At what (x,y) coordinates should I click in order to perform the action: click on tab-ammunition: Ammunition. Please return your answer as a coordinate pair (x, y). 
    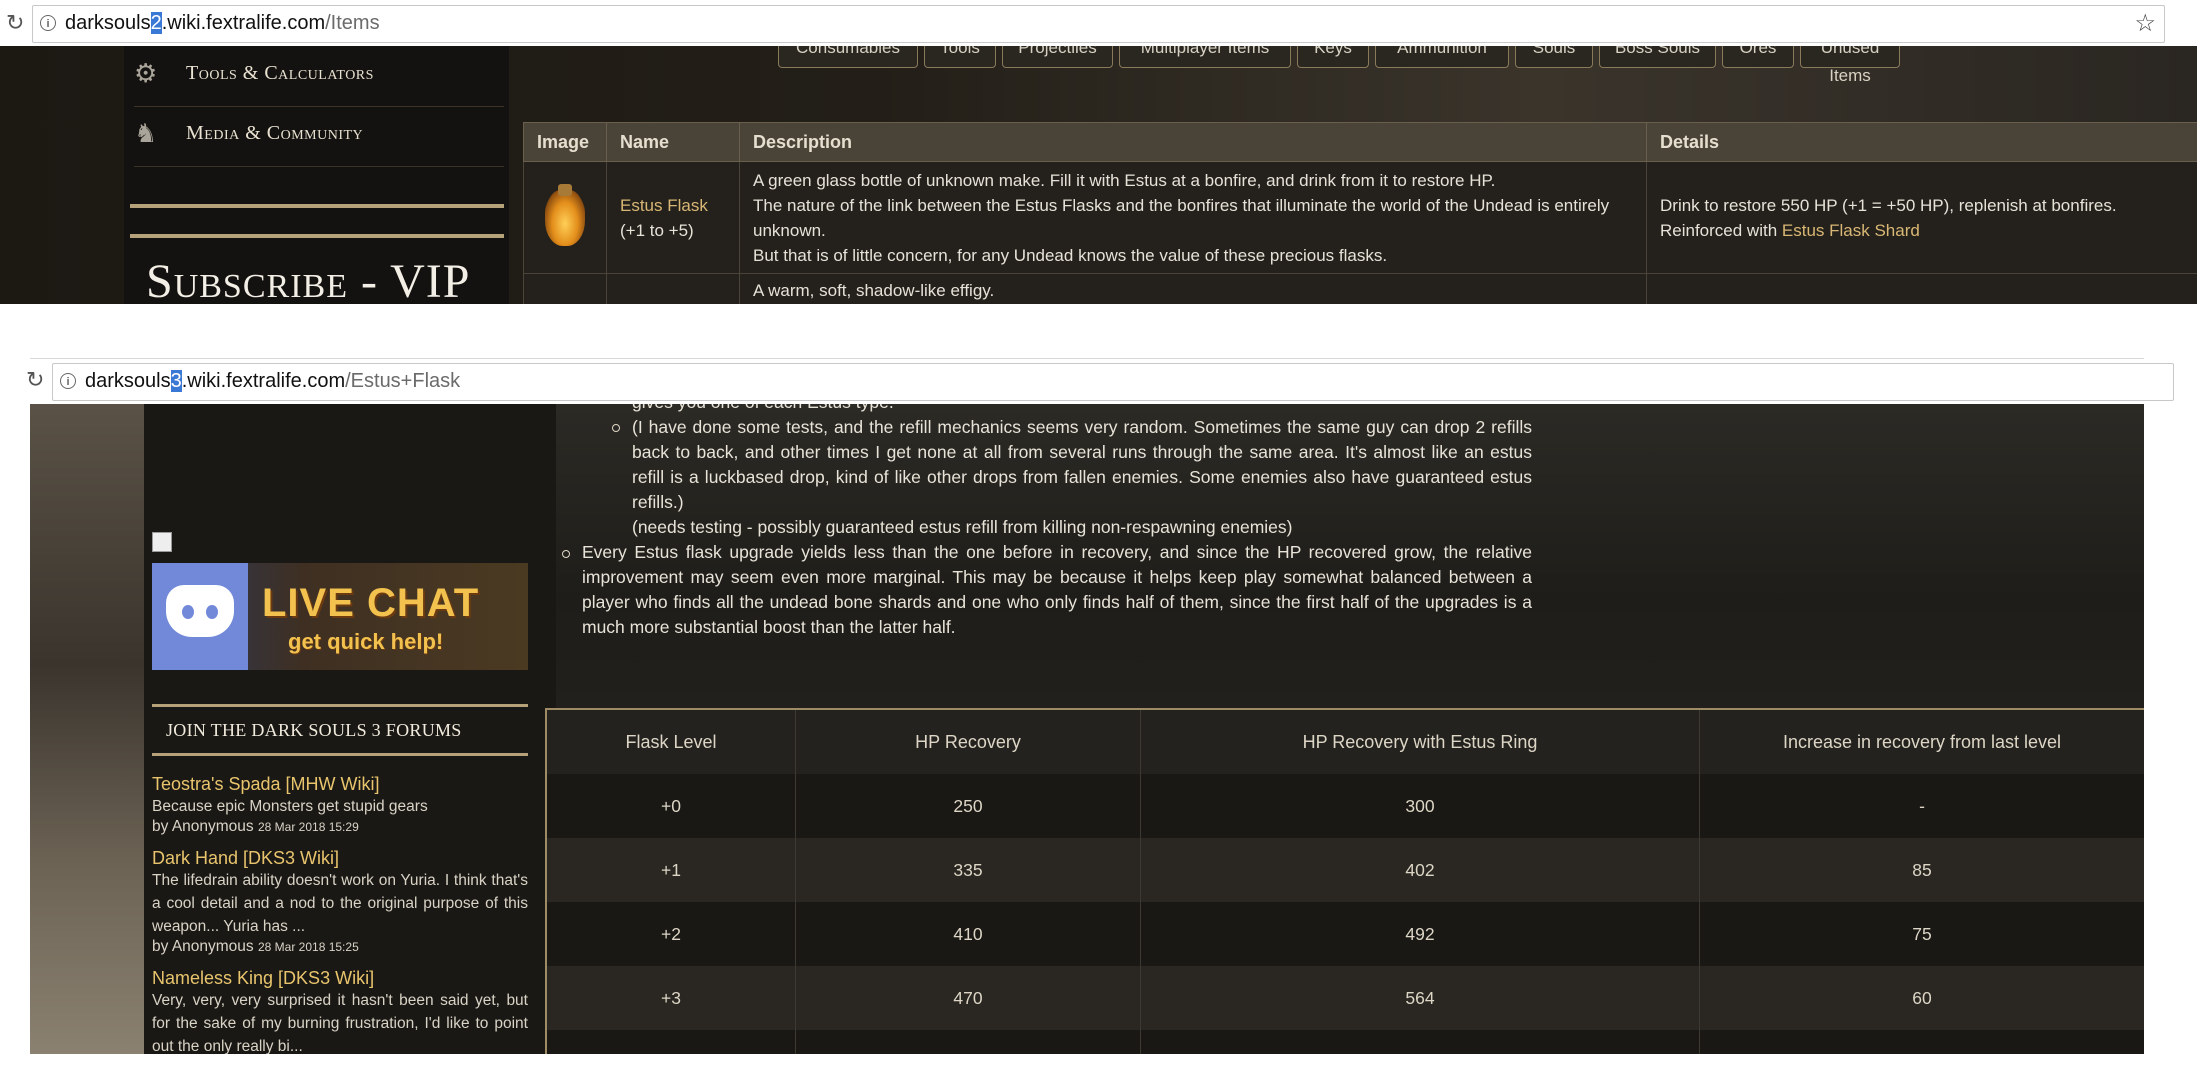
    Looking at the image, I should click on (1442, 57).